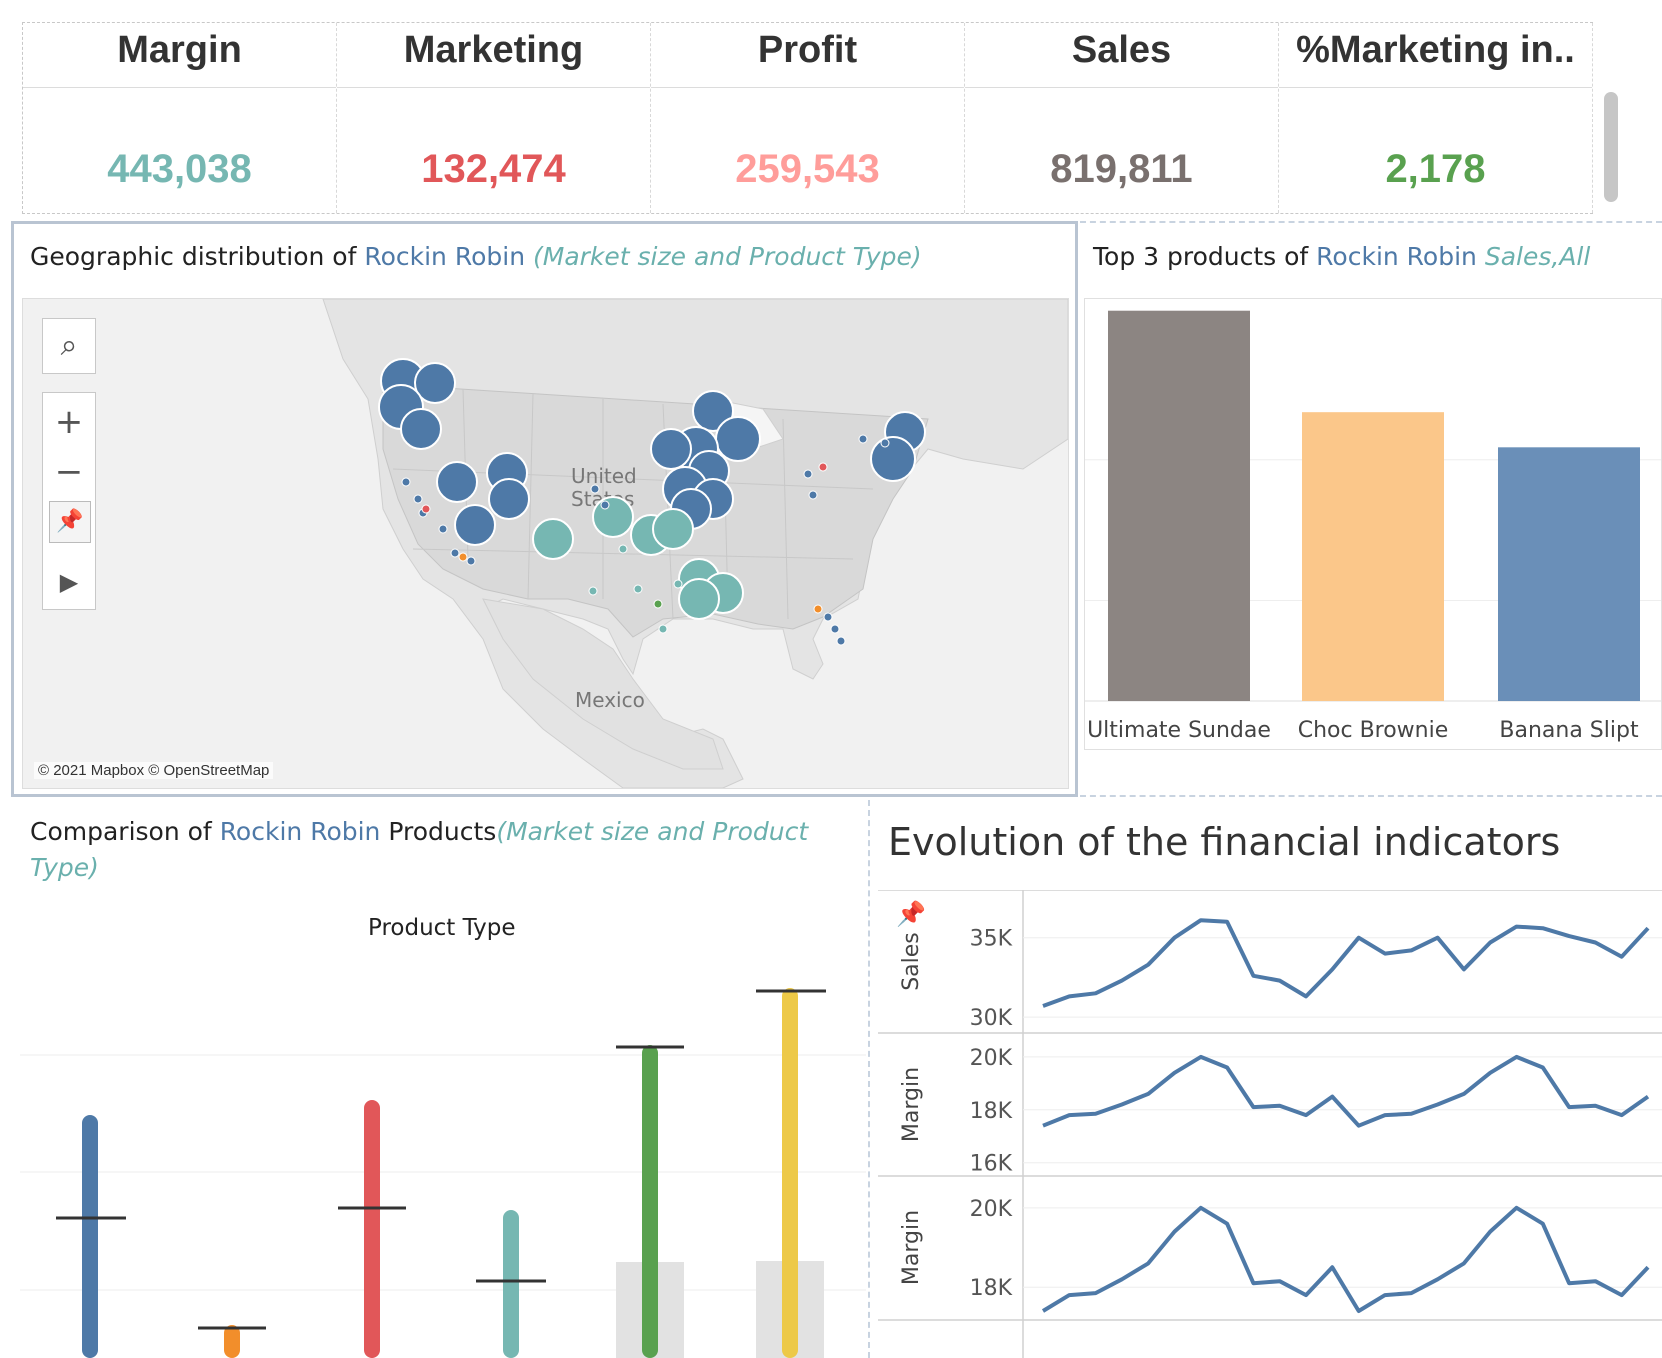 This screenshot has height=1358, width=1662. Describe the element at coordinates (232, 1341) in the screenshot. I see `strip-orange` at that location.